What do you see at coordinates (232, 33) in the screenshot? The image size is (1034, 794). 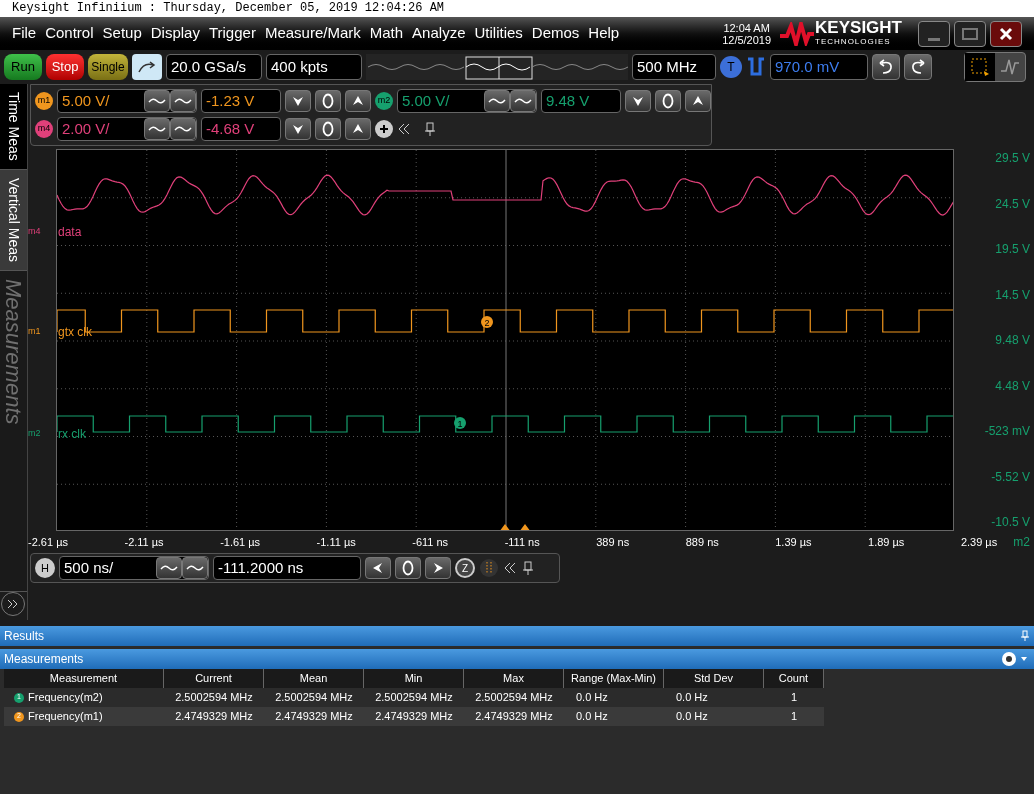 I see `menu-item: Trigger` at bounding box center [232, 33].